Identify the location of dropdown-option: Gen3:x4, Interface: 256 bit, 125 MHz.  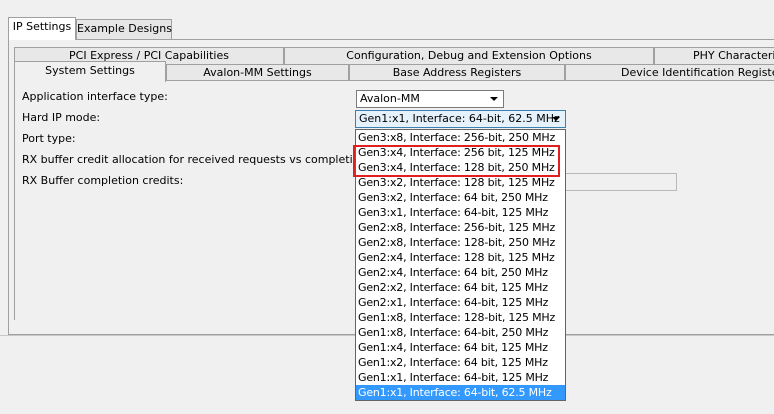
(460, 152).